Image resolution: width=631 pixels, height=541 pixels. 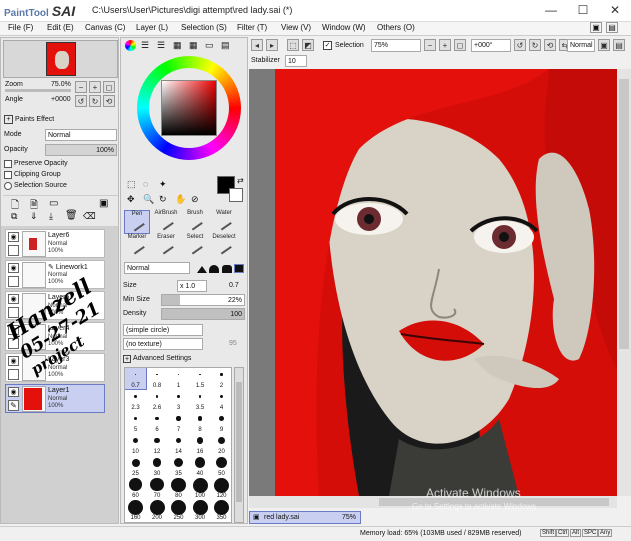 What do you see at coordinates (551, 10) in the screenshot?
I see `minimize-button: —` at bounding box center [551, 10].